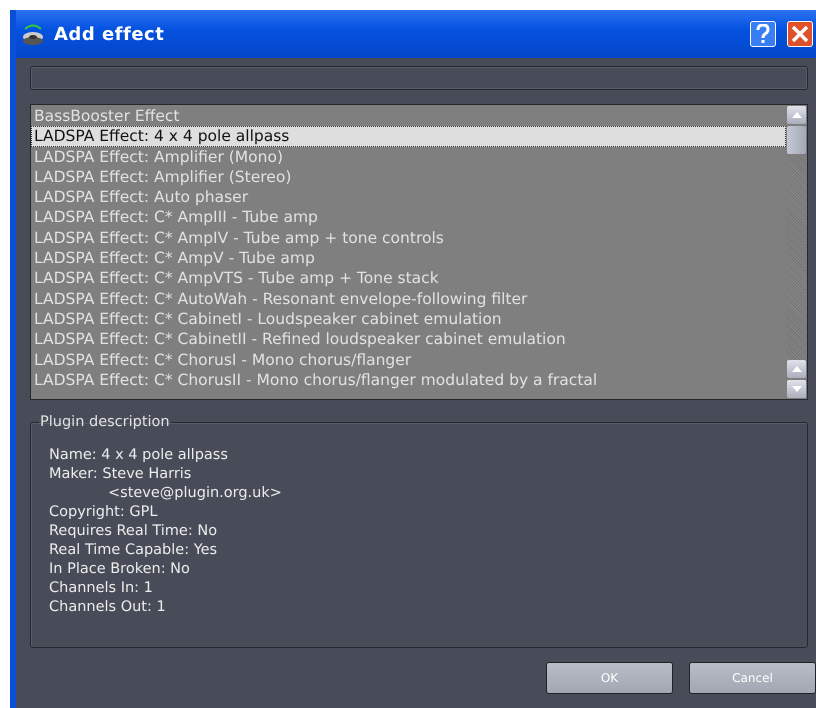  I want to click on description-line: Name: 4 x 4 pole allpass, so click(139, 455).